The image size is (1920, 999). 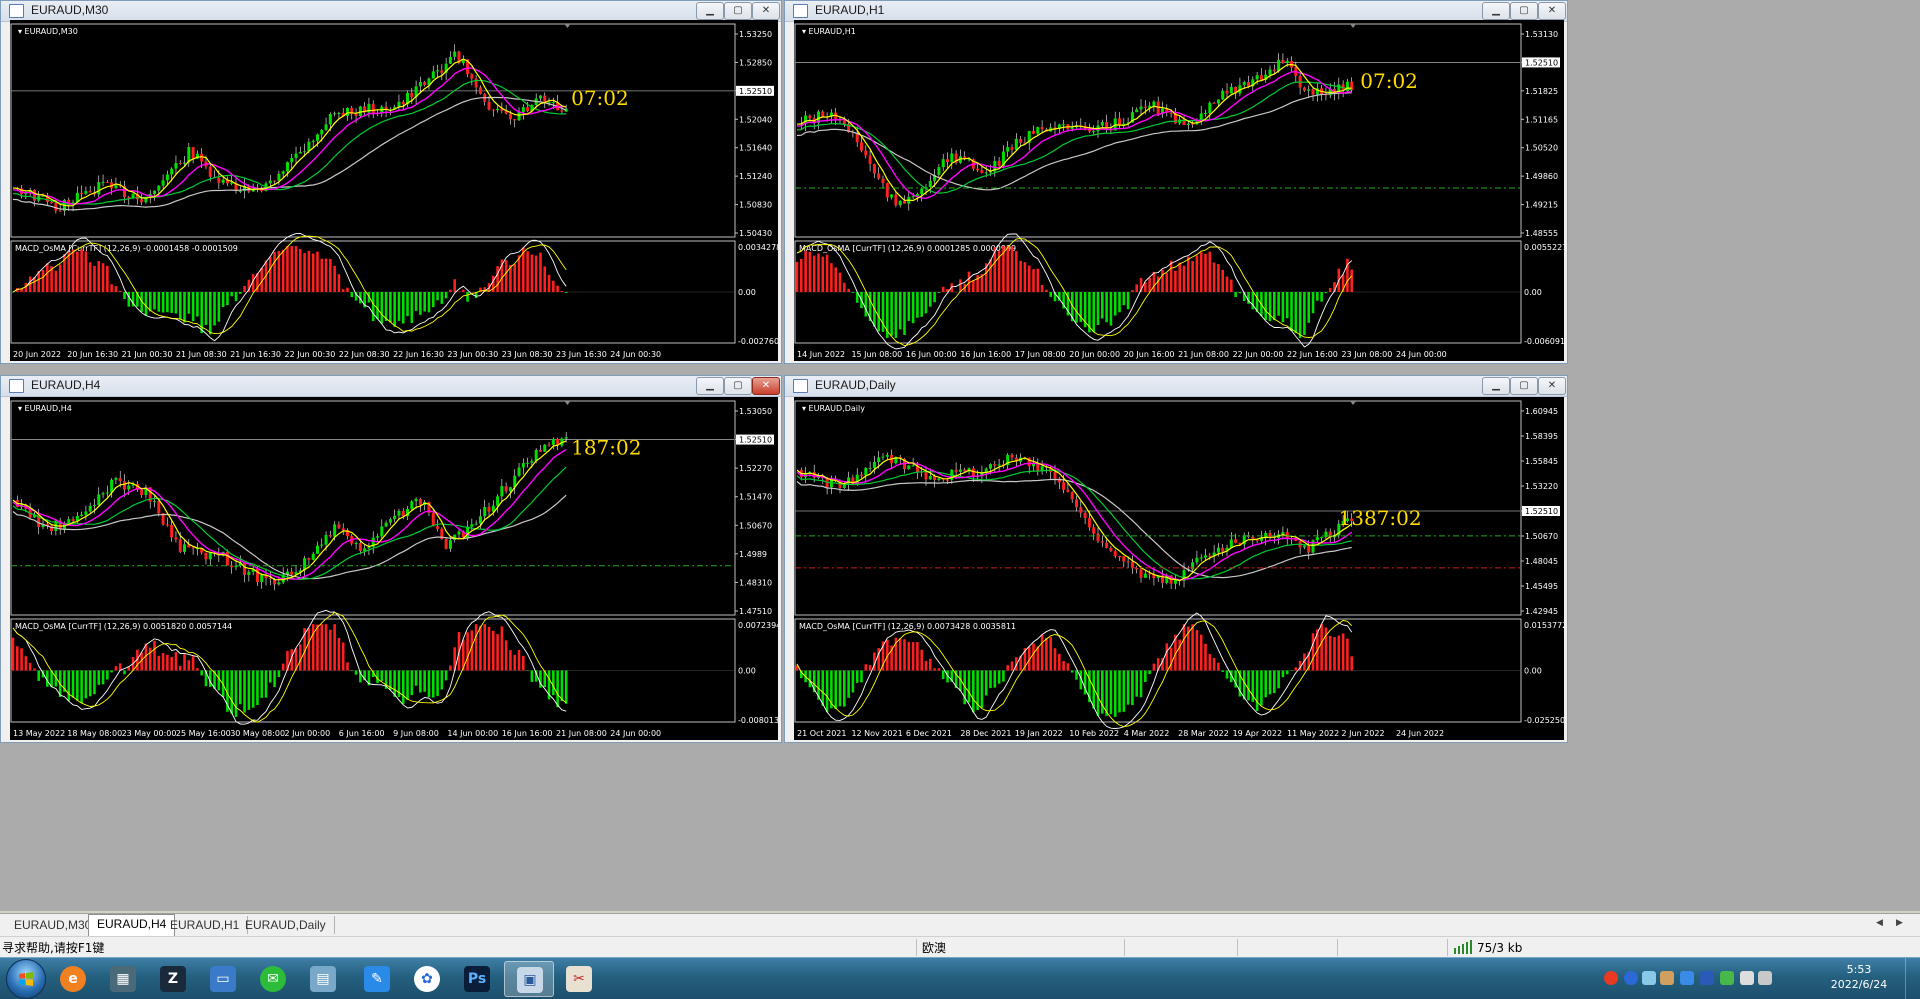 What do you see at coordinates (223, 979) in the screenshot?
I see `taskbar-app-desktop: ▭` at bounding box center [223, 979].